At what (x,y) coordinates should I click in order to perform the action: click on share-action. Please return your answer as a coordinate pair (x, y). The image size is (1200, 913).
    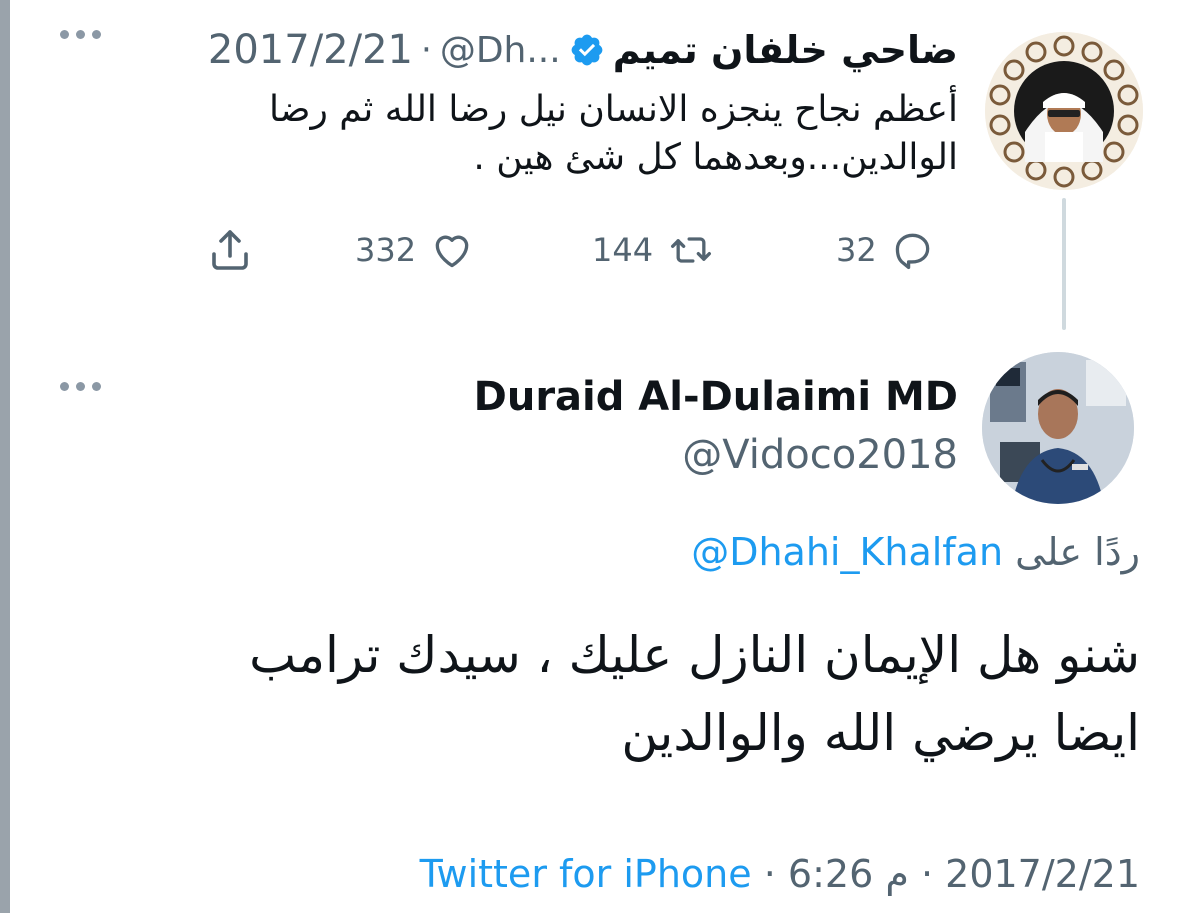
    Looking at the image, I should click on (230, 250).